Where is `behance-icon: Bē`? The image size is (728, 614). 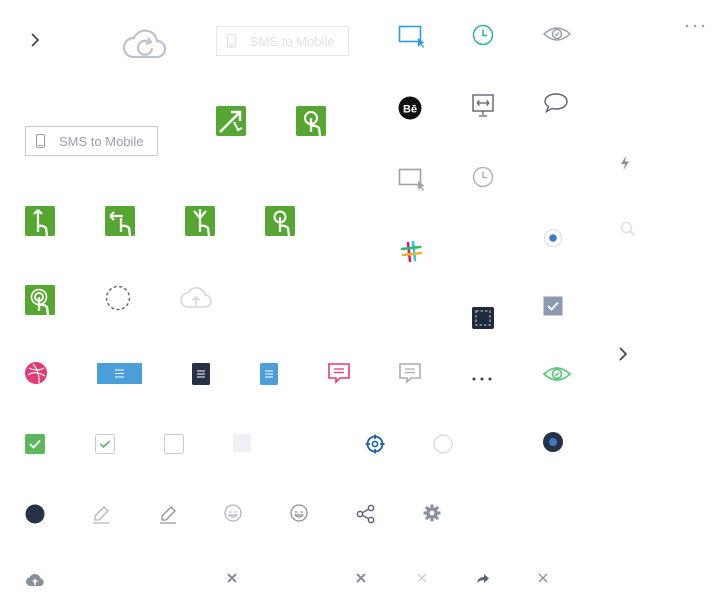 behance-icon: Bē is located at coordinates (410, 108).